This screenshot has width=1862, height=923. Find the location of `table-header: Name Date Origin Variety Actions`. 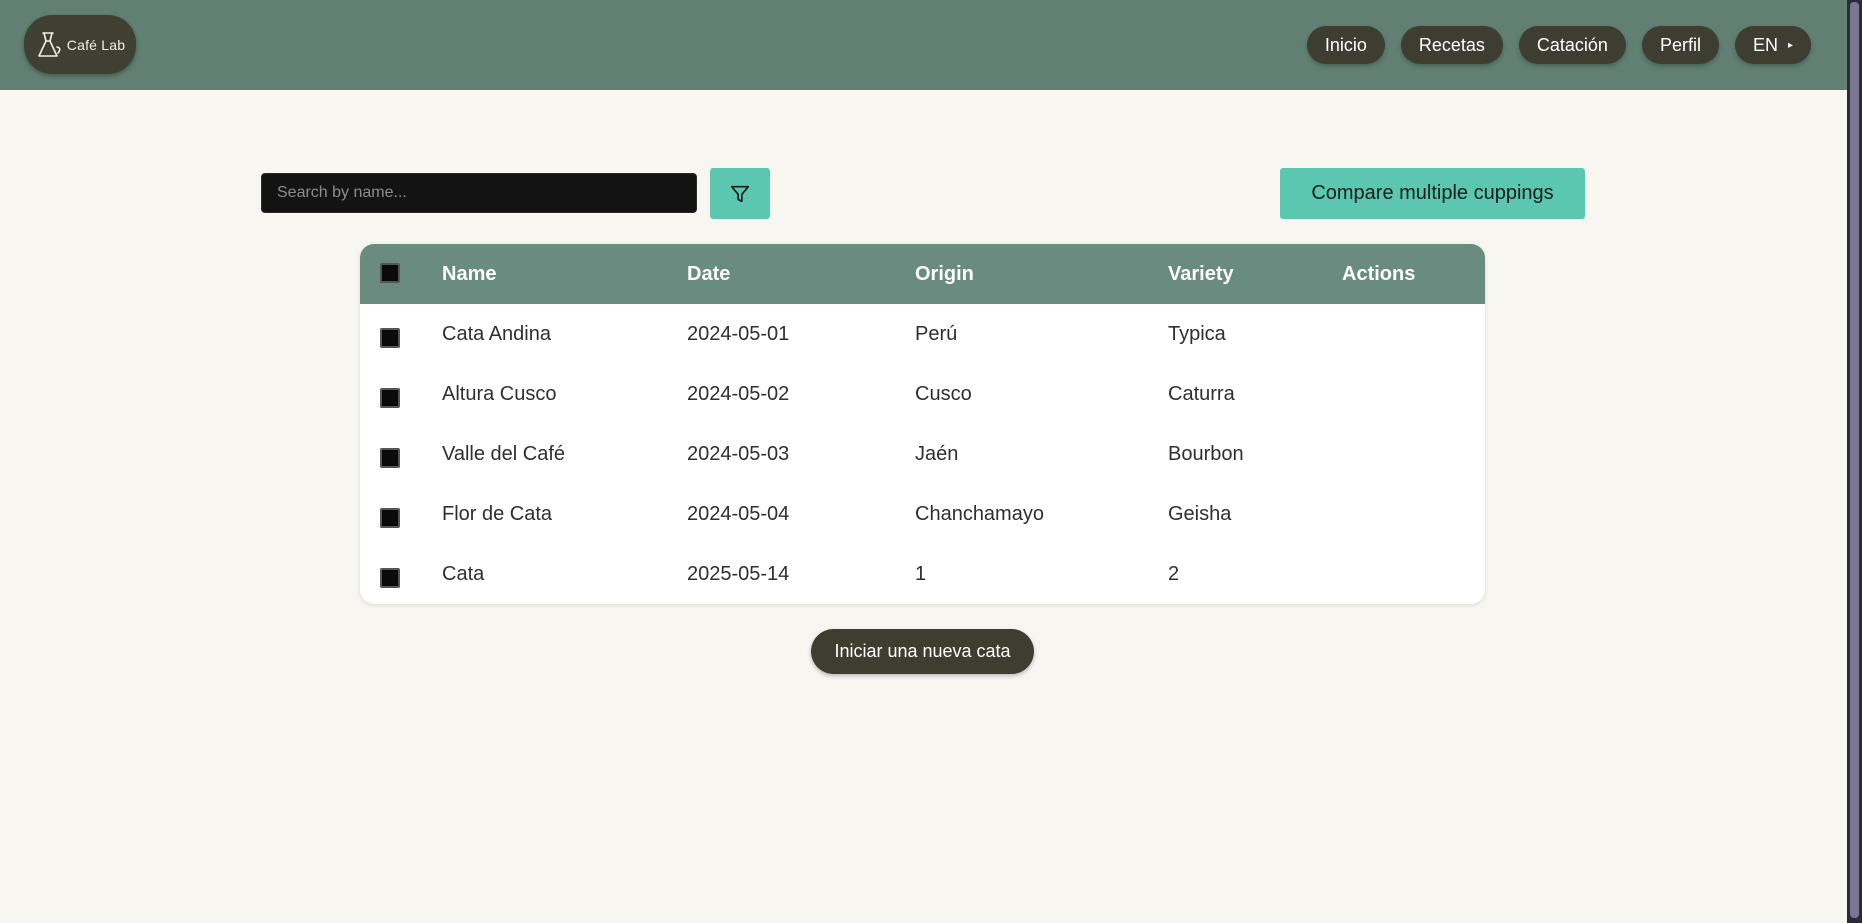

table-header: Name Date Origin Variety Actions is located at coordinates (922, 274).